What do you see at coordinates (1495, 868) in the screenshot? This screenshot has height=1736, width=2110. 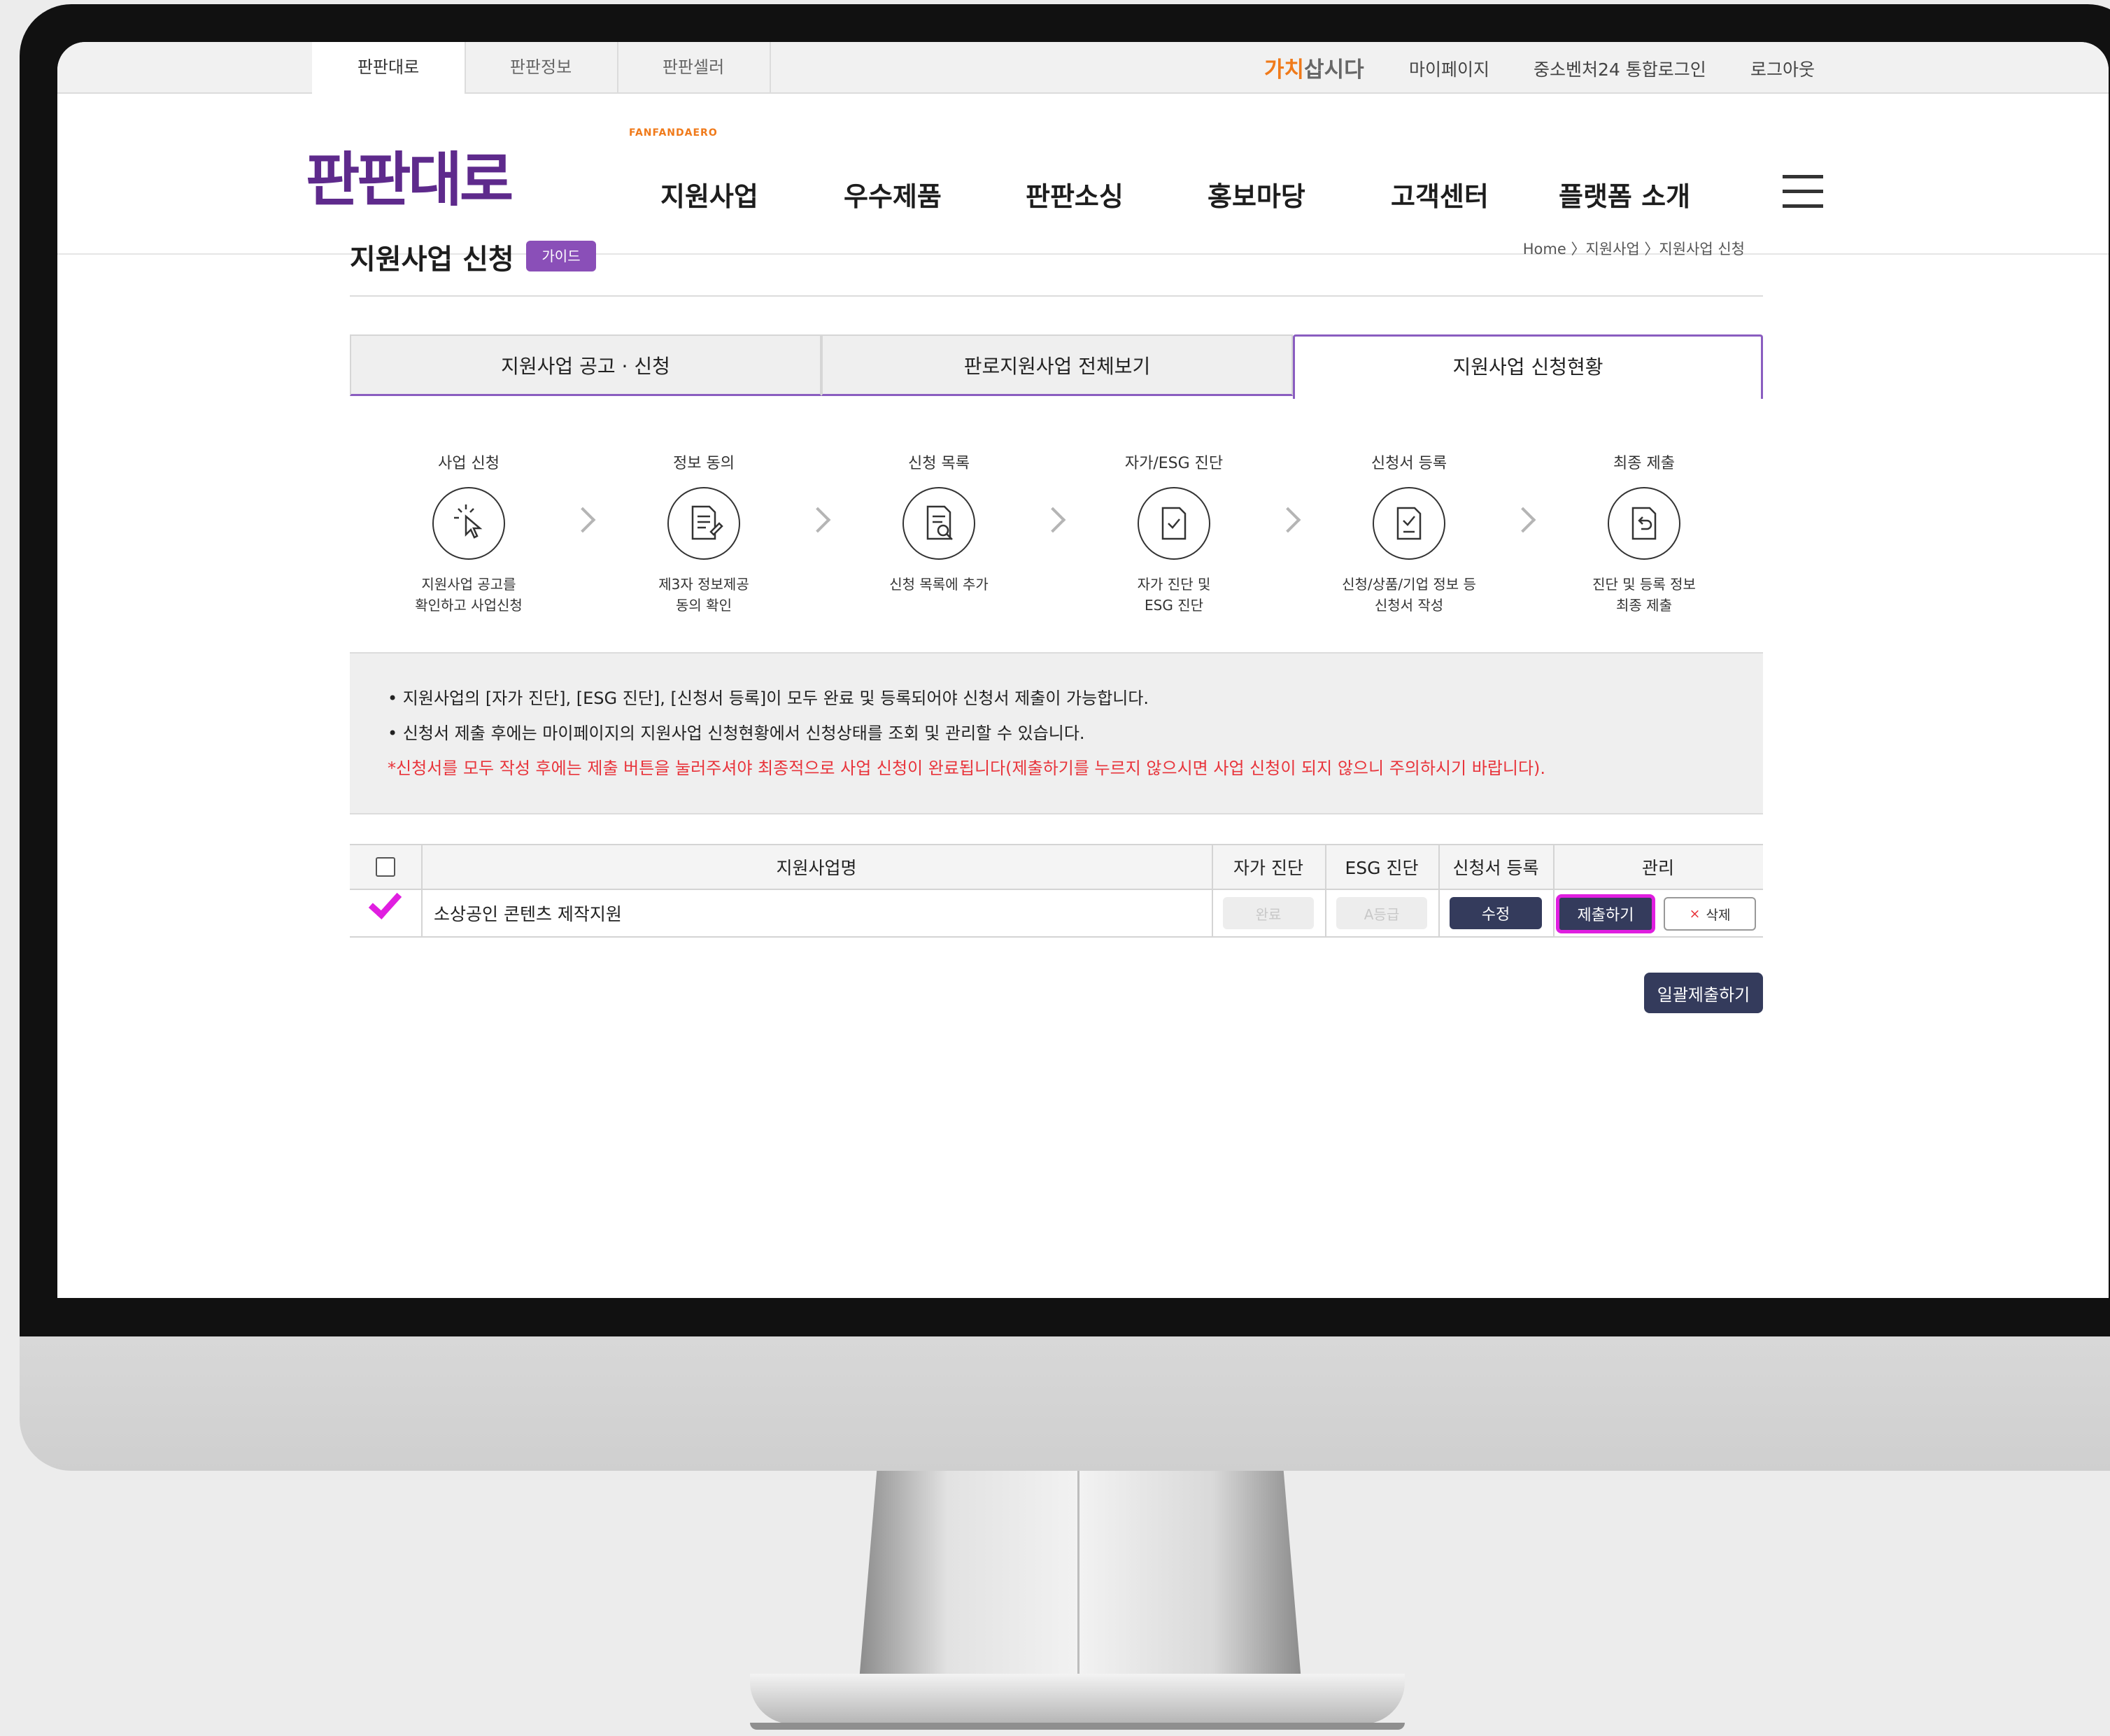 I see `header-application-register: 신청서 등록` at bounding box center [1495, 868].